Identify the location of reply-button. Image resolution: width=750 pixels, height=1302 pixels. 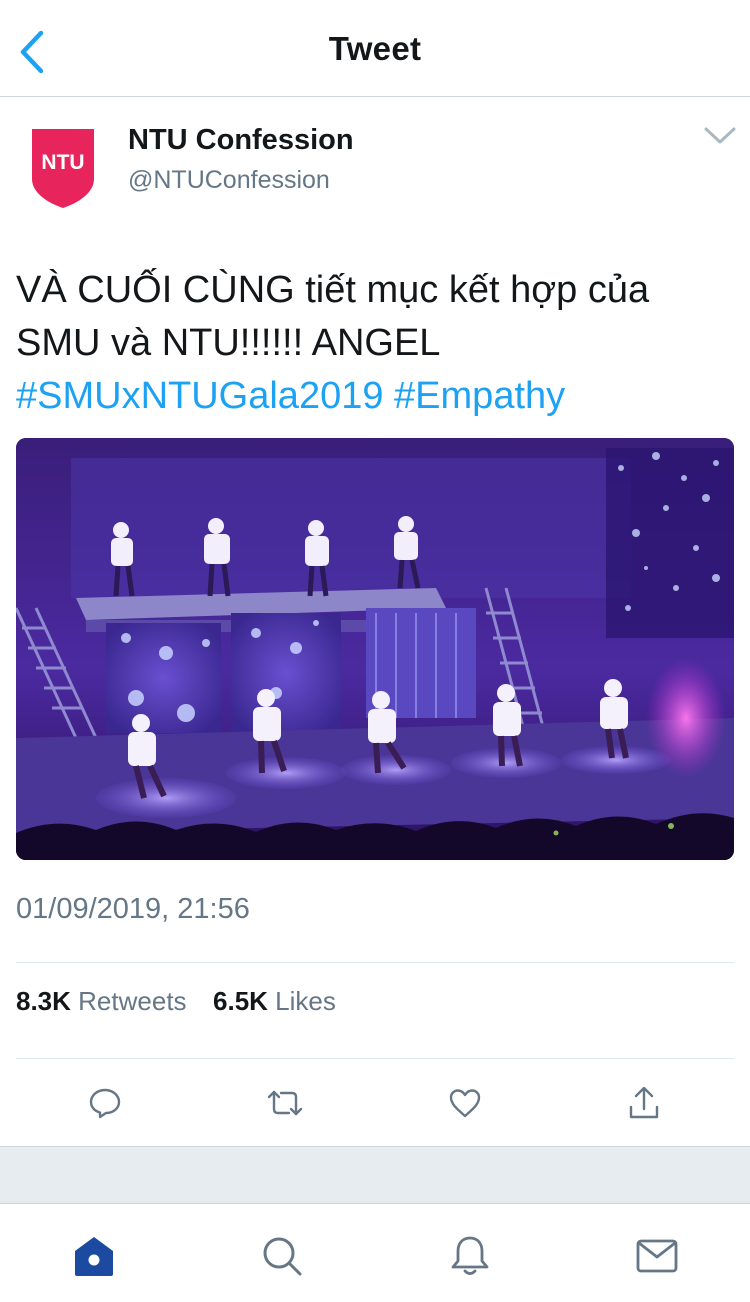
(105, 1103).